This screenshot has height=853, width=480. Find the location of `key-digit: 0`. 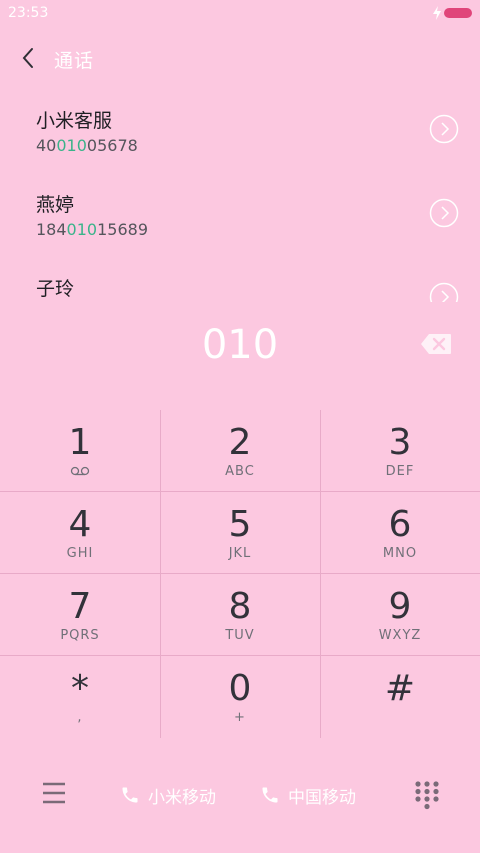

key-digit: 0 is located at coordinates (240, 688).